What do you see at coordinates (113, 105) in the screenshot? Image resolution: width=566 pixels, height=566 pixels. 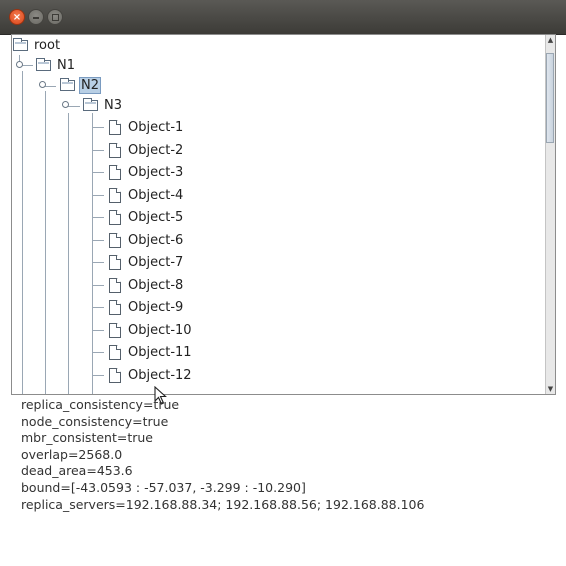 I see `tree-node-label: N3` at bounding box center [113, 105].